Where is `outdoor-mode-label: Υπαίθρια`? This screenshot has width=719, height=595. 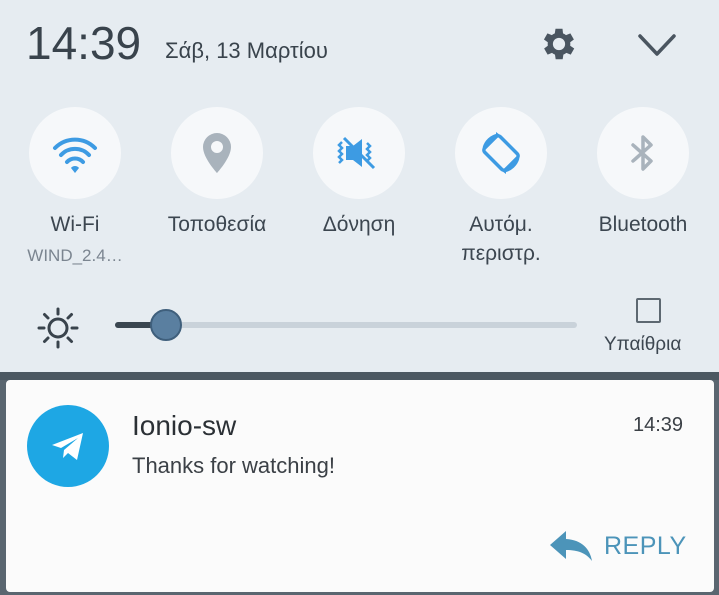 outdoor-mode-label: Υπαίθρια is located at coordinates (643, 344).